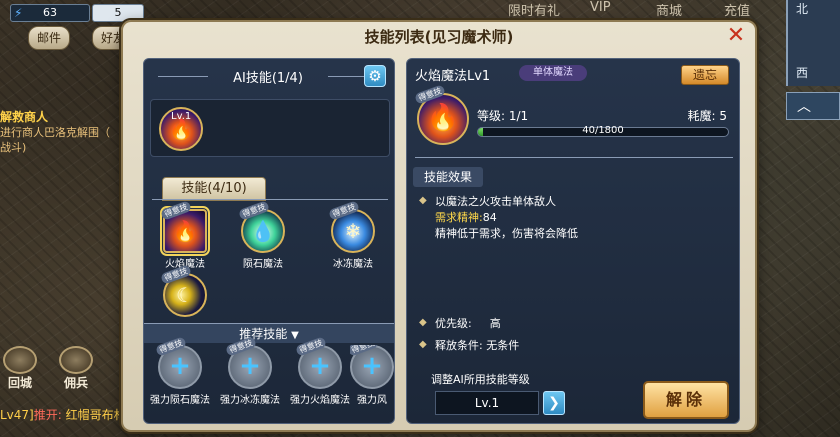  I want to click on forget-button: 遗忘, so click(705, 75).